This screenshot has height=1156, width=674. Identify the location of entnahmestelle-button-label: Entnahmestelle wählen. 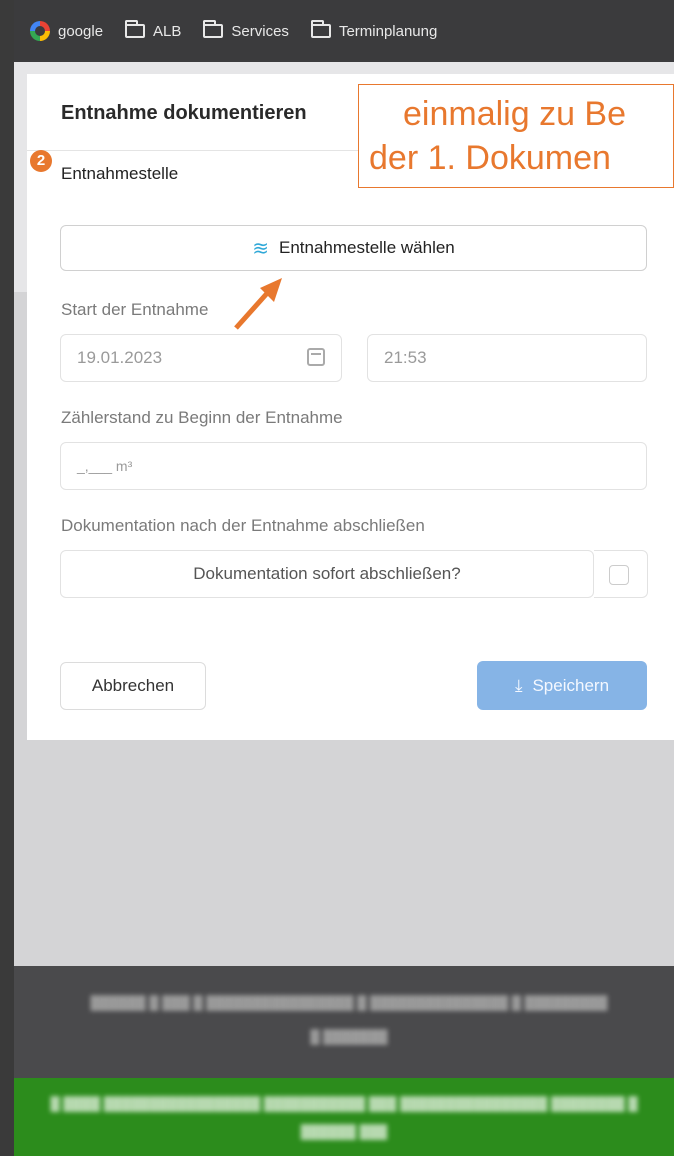
(366, 247).